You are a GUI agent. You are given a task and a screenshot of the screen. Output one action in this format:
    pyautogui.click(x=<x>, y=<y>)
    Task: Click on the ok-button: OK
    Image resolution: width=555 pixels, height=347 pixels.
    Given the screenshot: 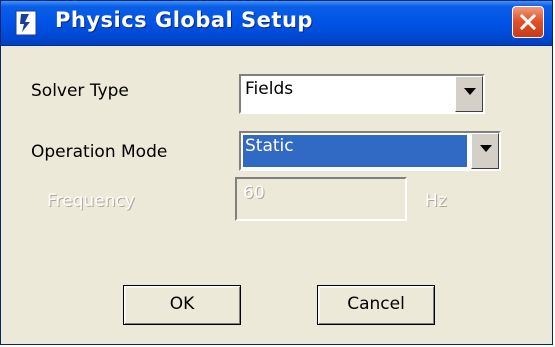 What is the action you would take?
    pyautogui.click(x=182, y=305)
    